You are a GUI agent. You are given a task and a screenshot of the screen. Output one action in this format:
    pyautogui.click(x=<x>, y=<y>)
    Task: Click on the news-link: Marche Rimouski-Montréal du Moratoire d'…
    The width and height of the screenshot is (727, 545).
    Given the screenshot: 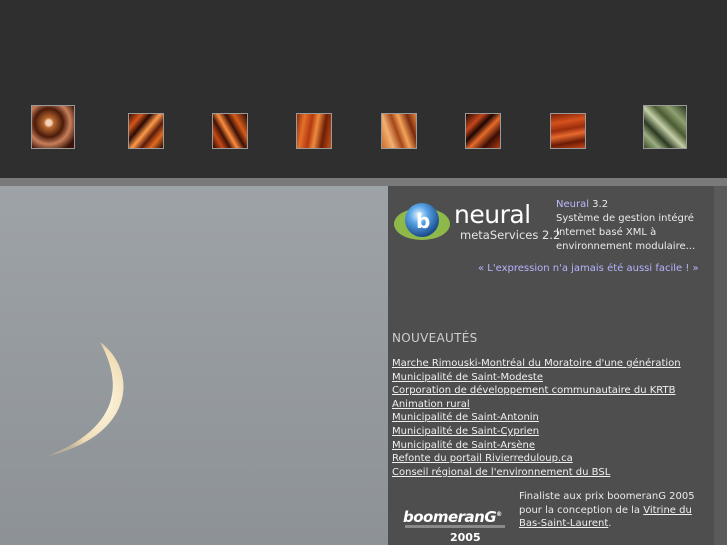 What is the action you would take?
    pyautogui.click(x=536, y=363)
    